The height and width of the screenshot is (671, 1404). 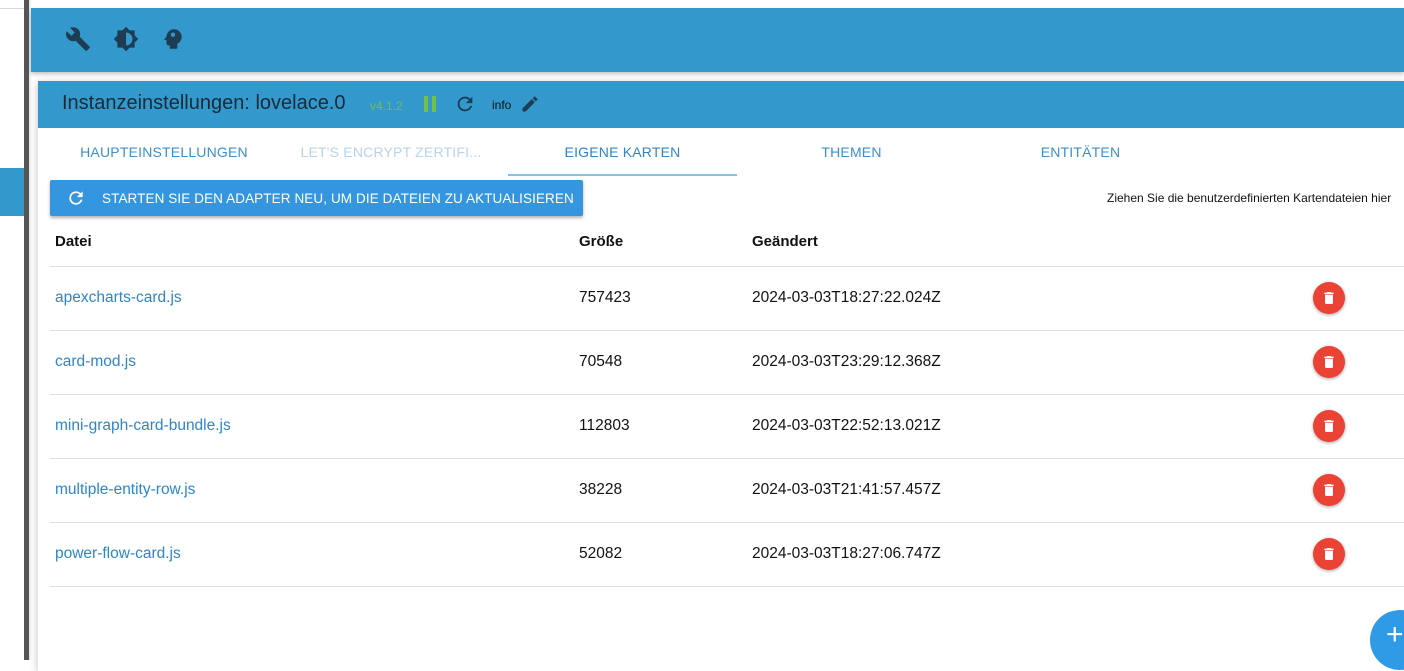 What do you see at coordinates (785, 241) in the screenshot?
I see `column-header-changed: Geändert` at bounding box center [785, 241].